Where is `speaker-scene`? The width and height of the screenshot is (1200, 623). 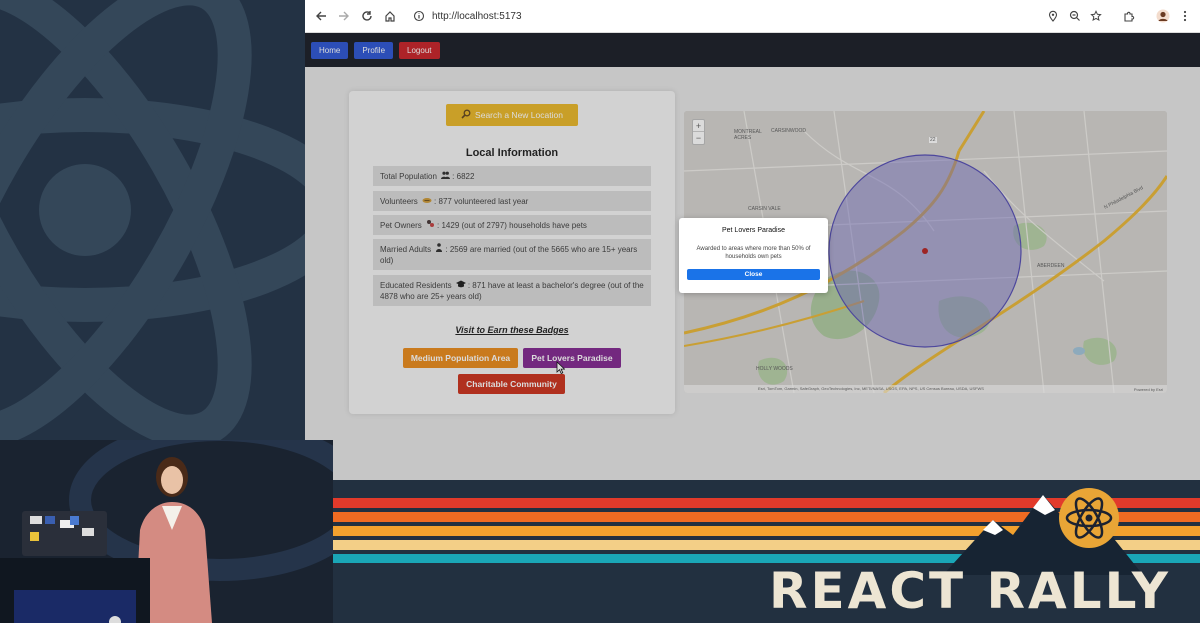
speaker-scene is located at coordinates (166, 531).